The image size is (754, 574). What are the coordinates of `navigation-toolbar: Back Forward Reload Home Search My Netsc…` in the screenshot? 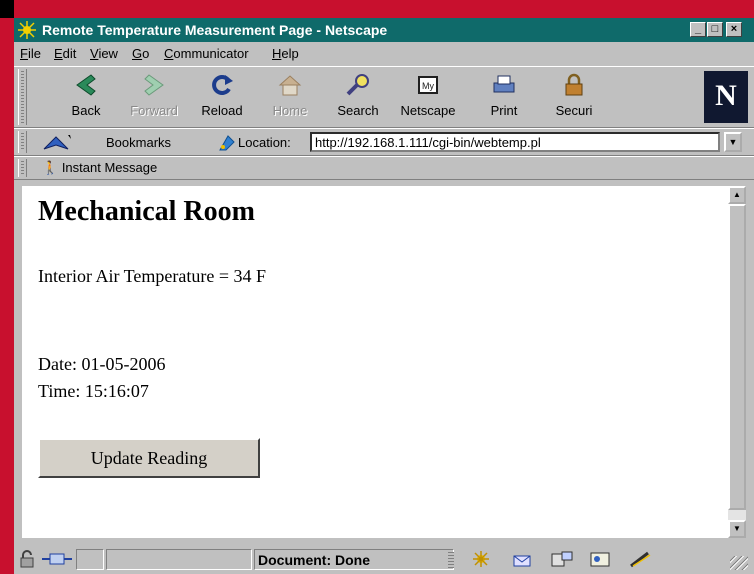 It's located at (384, 97).